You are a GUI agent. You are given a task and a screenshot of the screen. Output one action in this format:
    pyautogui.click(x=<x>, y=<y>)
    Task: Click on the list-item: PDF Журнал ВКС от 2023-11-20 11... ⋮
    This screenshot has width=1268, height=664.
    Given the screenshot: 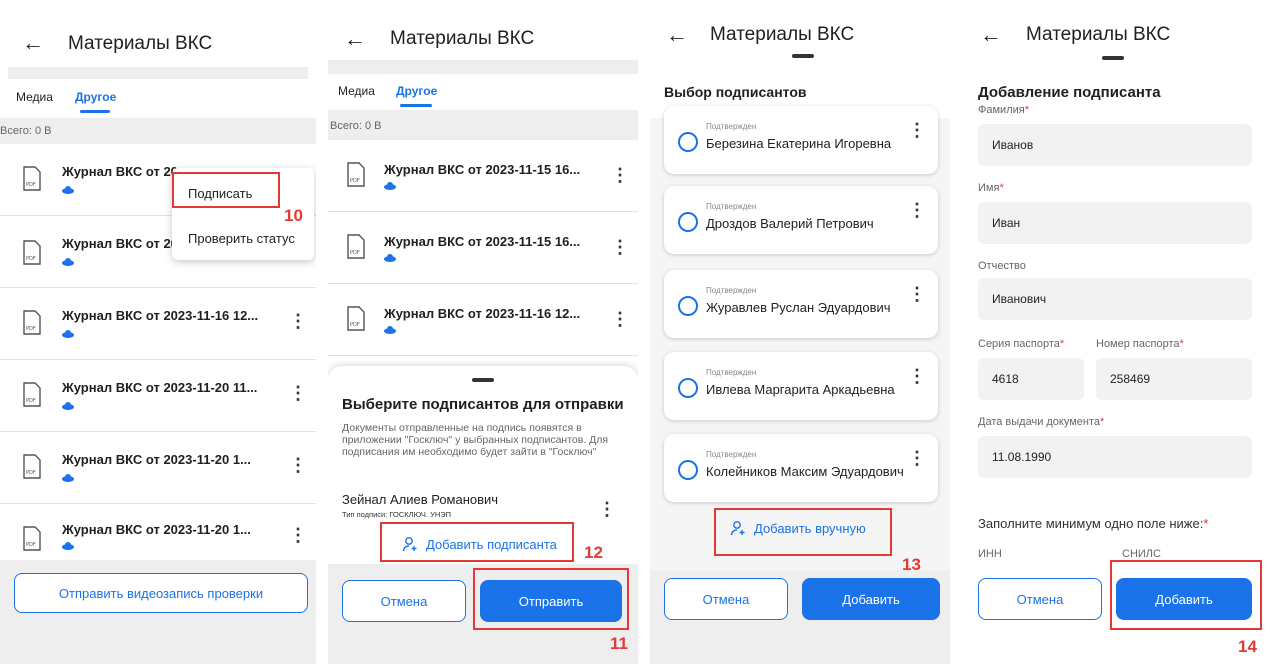 What is the action you would take?
    pyautogui.click(x=158, y=396)
    